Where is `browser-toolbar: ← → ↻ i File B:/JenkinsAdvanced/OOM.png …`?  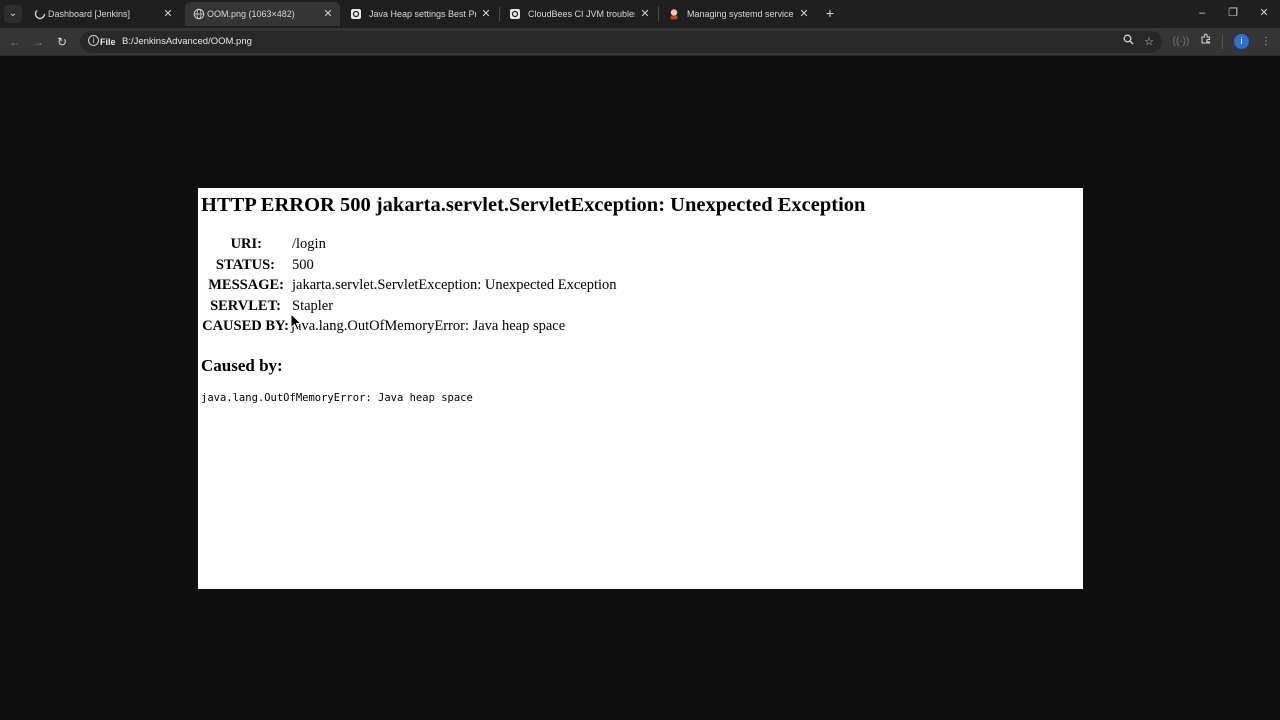
browser-toolbar: ← → ↻ i File B:/JenkinsAdvanced/OOM.png … is located at coordinates (640, 42).